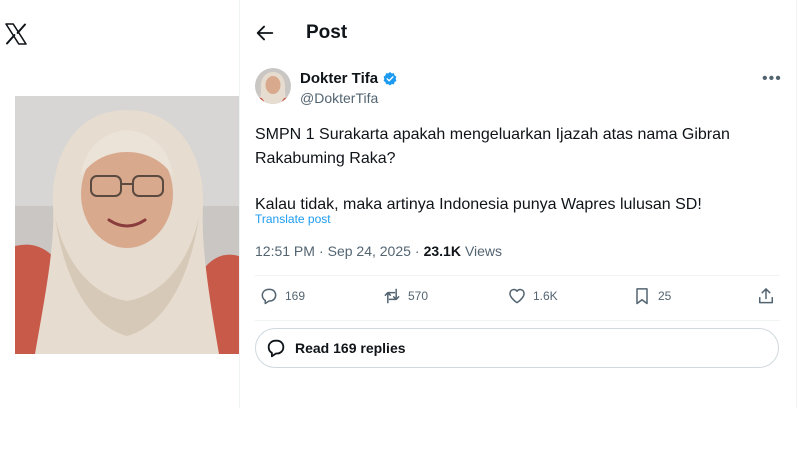  I want to click on reply-button: 169, so click(282, 296).